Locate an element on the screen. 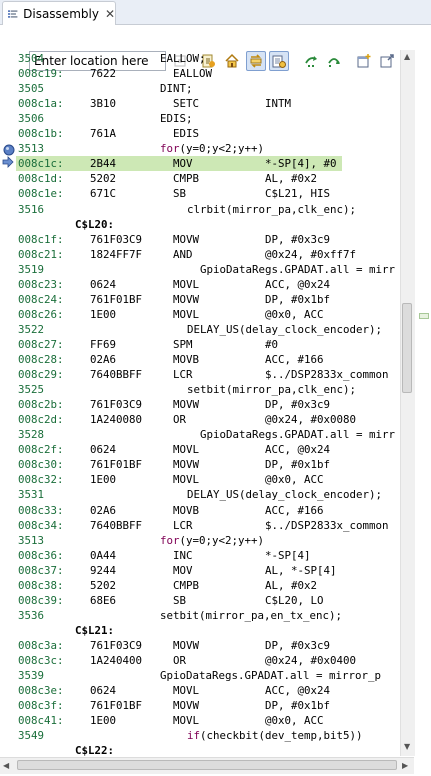 This screenshot has height=776, width=431. opcode: 0A44 is located at coordinates (103, 555).